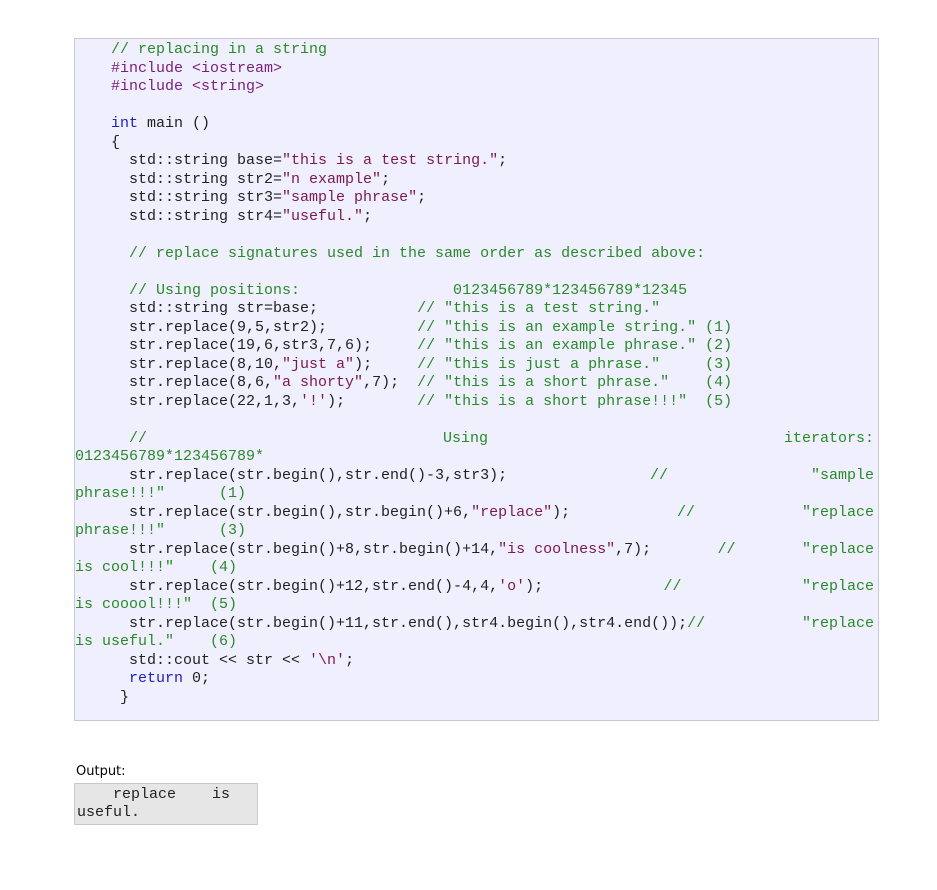 This screenshot has height=890, width=937. I want to click on code-text: str.replace(19,6,str3,7,6);, so click(246, 345).